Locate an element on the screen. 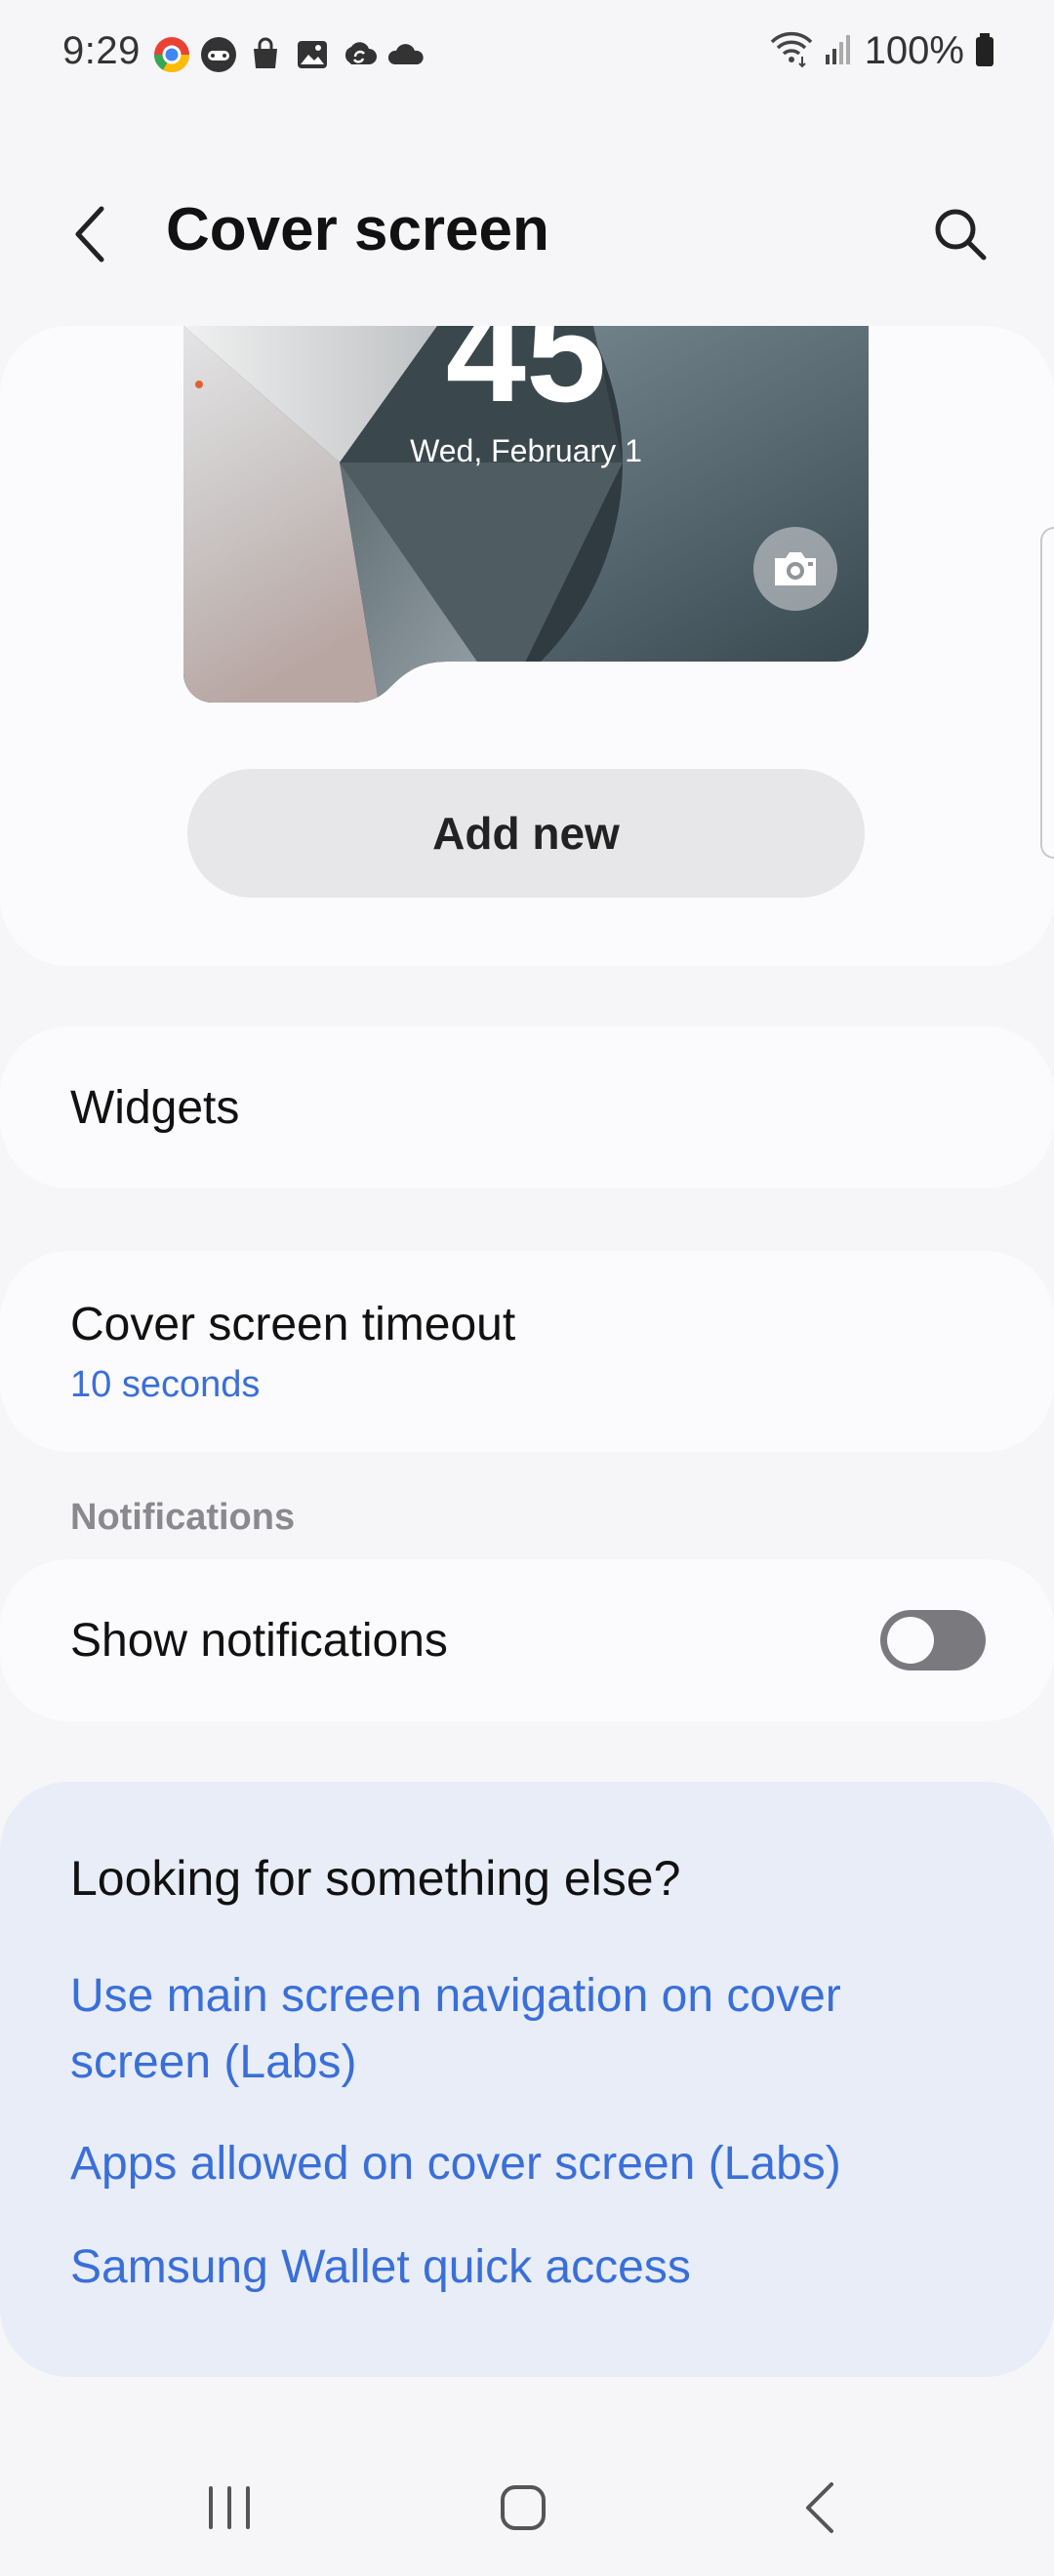 The width and height of the screenshot is (1054, 2576). chevron-left-icon is located at coordinates (89, 234).